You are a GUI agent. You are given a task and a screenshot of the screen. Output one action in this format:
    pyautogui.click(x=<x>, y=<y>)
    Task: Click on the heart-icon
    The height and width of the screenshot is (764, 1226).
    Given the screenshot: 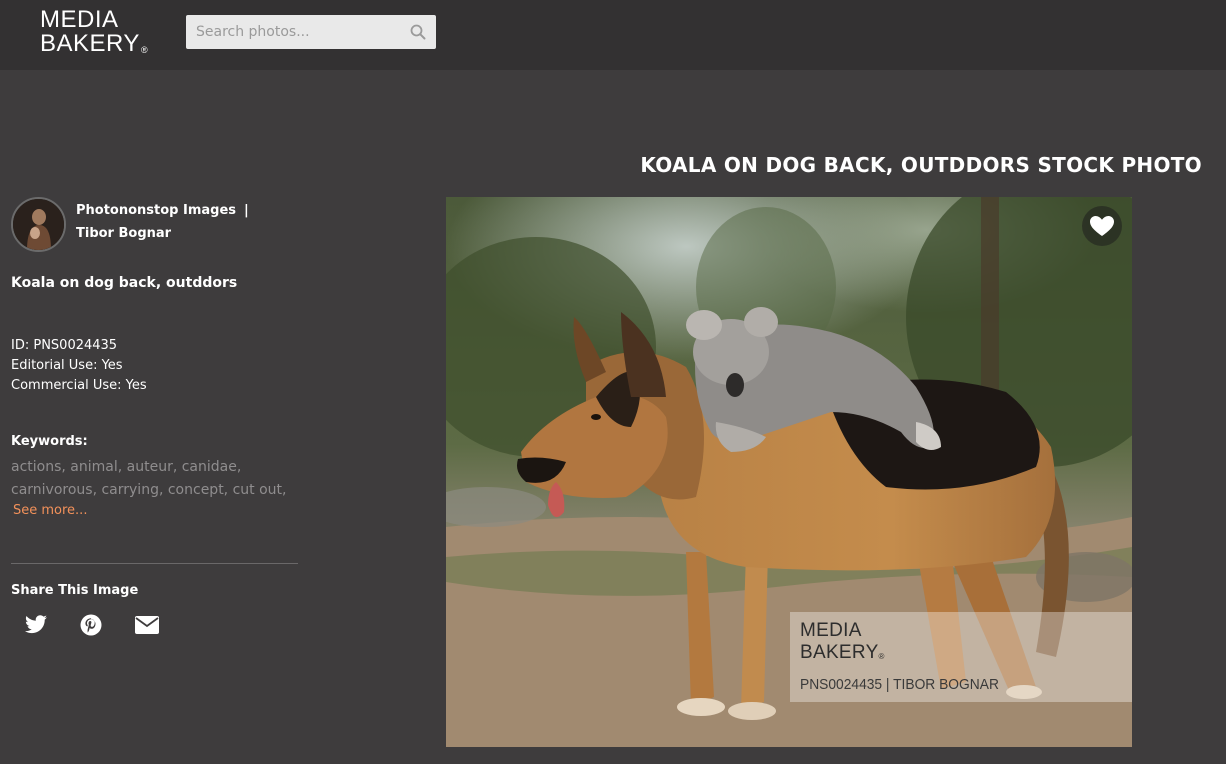 What is the action you would take?
    pyautogui.click(x=1102, y=226)
    